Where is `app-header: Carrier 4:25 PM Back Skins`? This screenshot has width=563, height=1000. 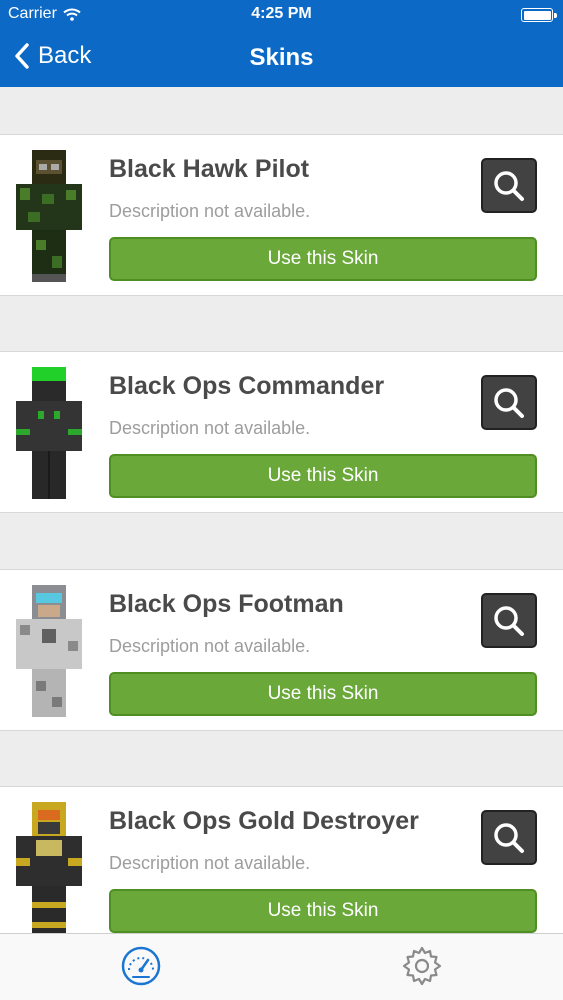
app-header: Carrier 4:25 PM Back Skins is located at coordinates (281, 43).